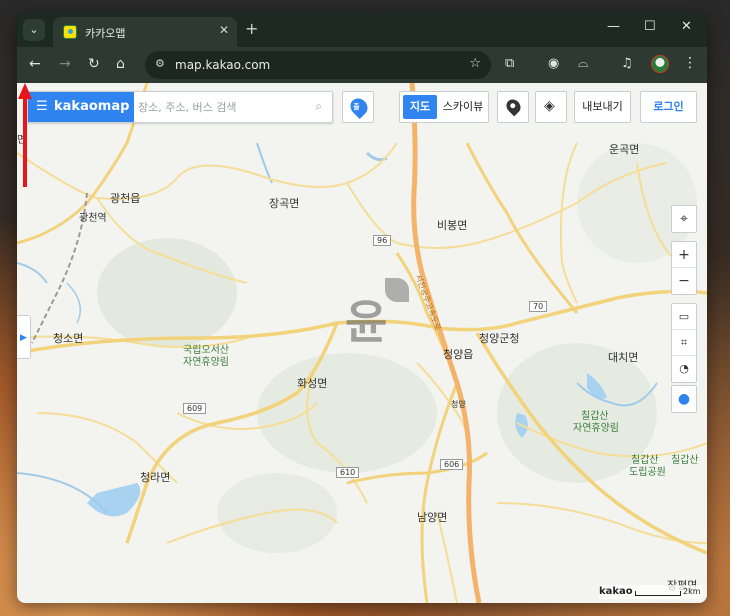 This screenshot has width=730, height=616. Describe the element at coordinates (553, 63) in the screenshot. I see `screenshot-icon: ◉` at that location.